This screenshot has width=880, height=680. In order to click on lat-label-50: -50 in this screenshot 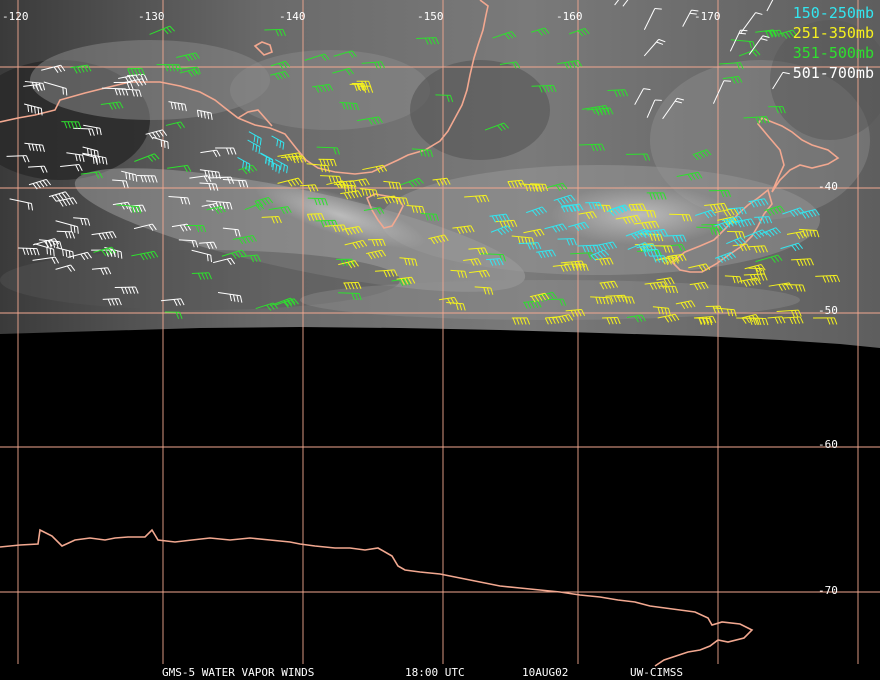, I will do `click(828, 310)`.